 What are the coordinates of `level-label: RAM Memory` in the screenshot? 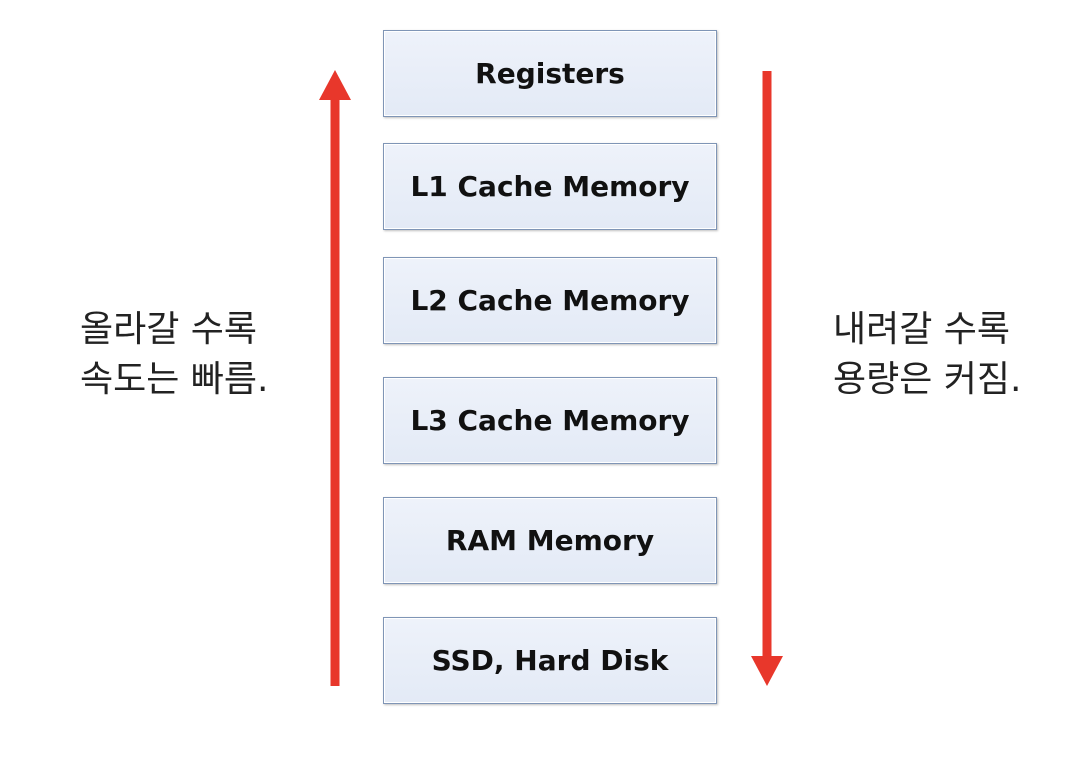 It's located at (550, 540).